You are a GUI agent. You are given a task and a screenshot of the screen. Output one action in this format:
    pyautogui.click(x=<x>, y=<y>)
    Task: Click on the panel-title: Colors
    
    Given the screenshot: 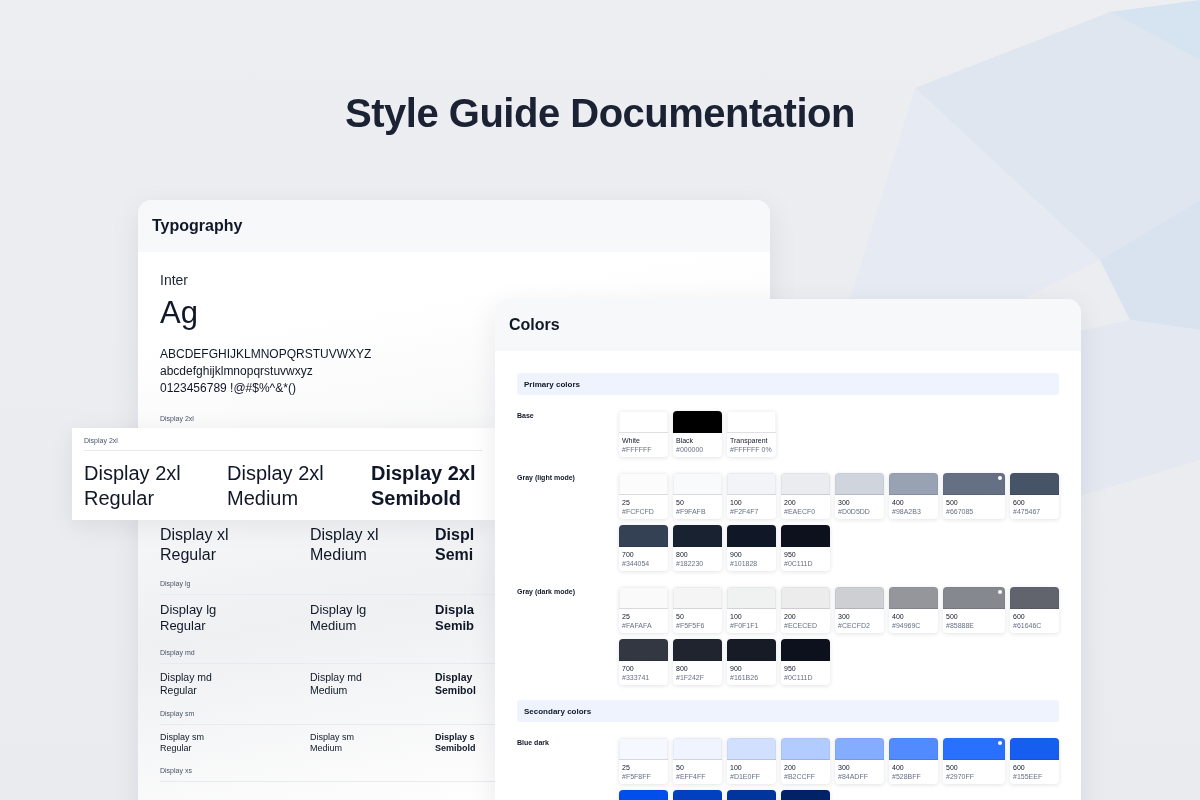 What is the action you would take?
    pyautogui.click(x=534, y=325)
    